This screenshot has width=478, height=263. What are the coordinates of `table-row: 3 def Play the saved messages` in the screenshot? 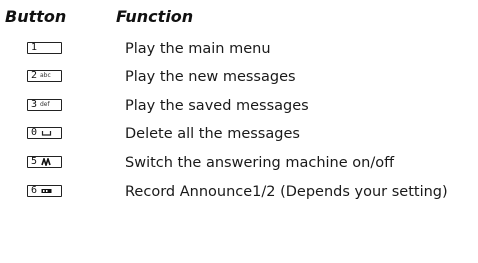 It's located at (239, 105).